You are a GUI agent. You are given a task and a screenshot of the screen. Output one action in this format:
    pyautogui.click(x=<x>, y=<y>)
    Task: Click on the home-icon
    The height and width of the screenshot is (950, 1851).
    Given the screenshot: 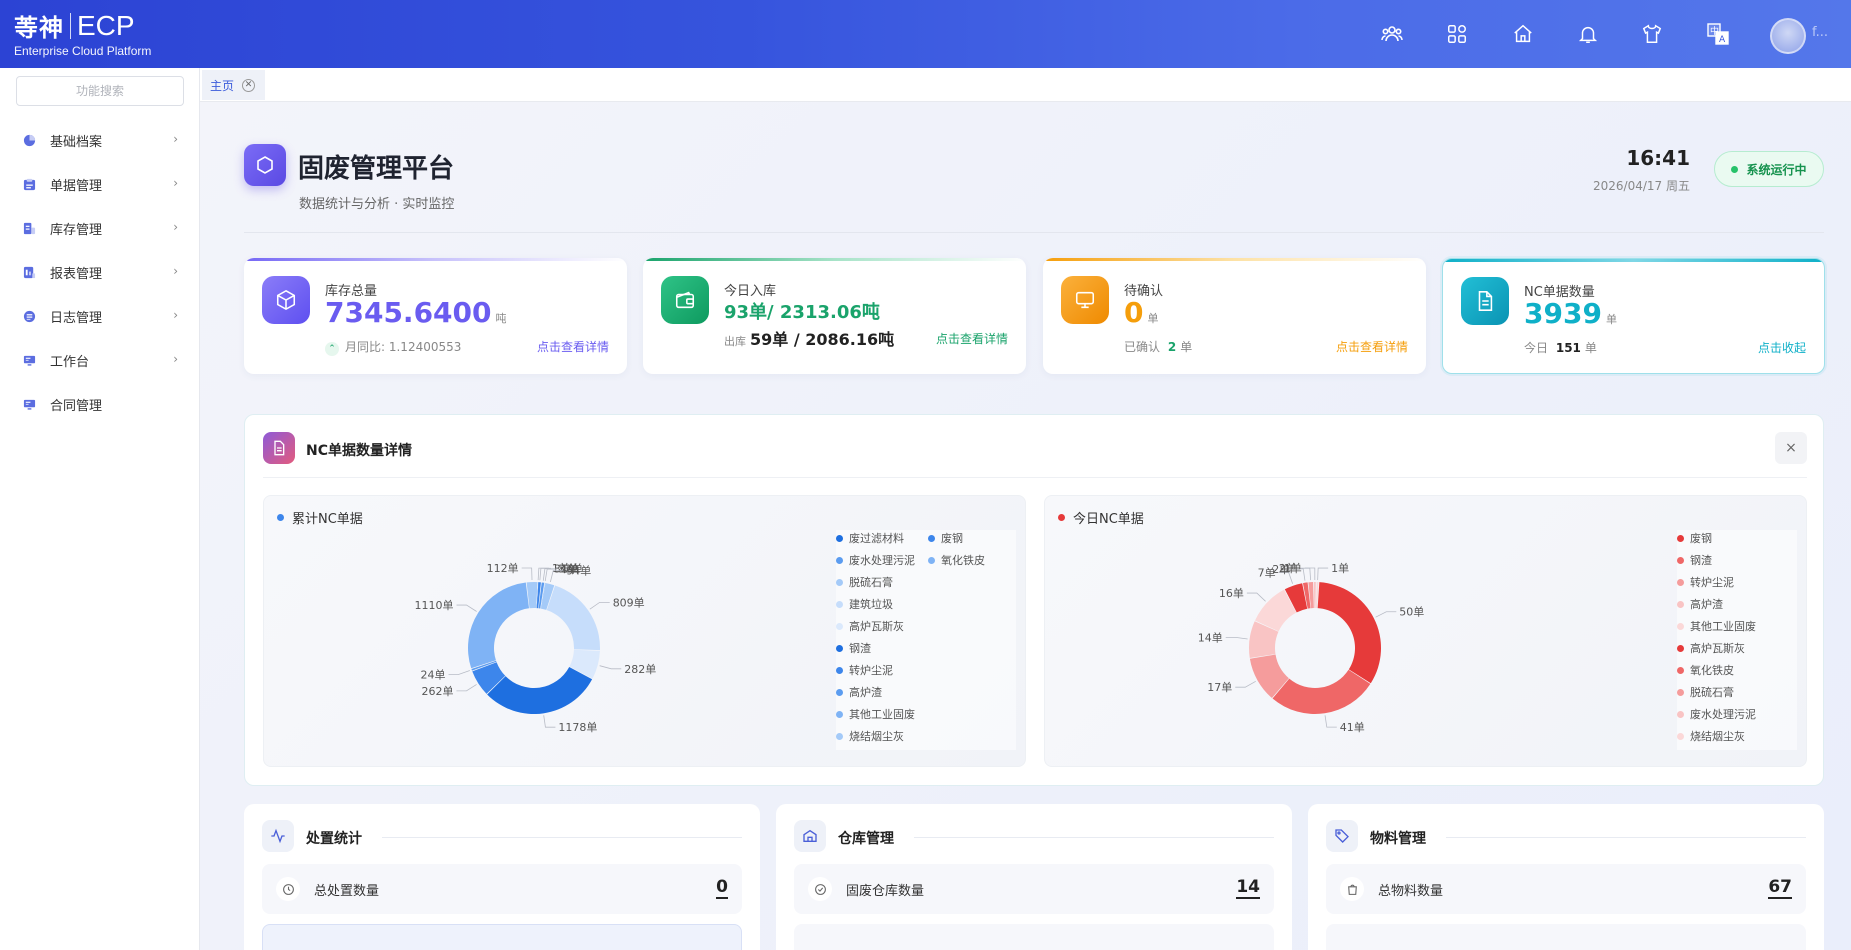 What is the action you would take?
    pyautogui.click(x=1523, y=34)
    